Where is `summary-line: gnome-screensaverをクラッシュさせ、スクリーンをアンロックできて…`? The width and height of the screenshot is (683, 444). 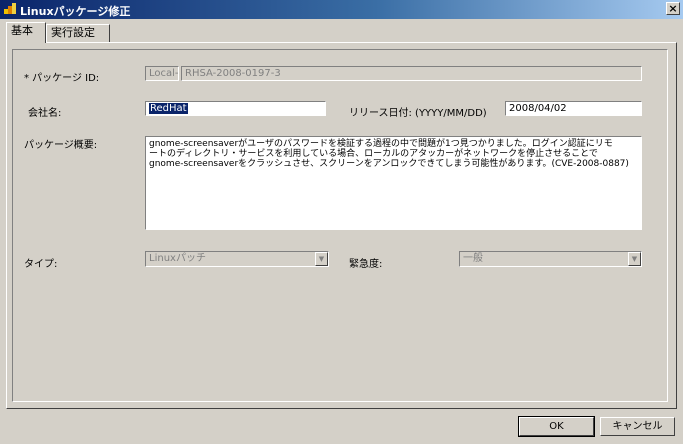
summary-line: gnome-screensaverをクラッシュさせ、スクリーンをアンロックできて… is located at coordinates (389, 164).